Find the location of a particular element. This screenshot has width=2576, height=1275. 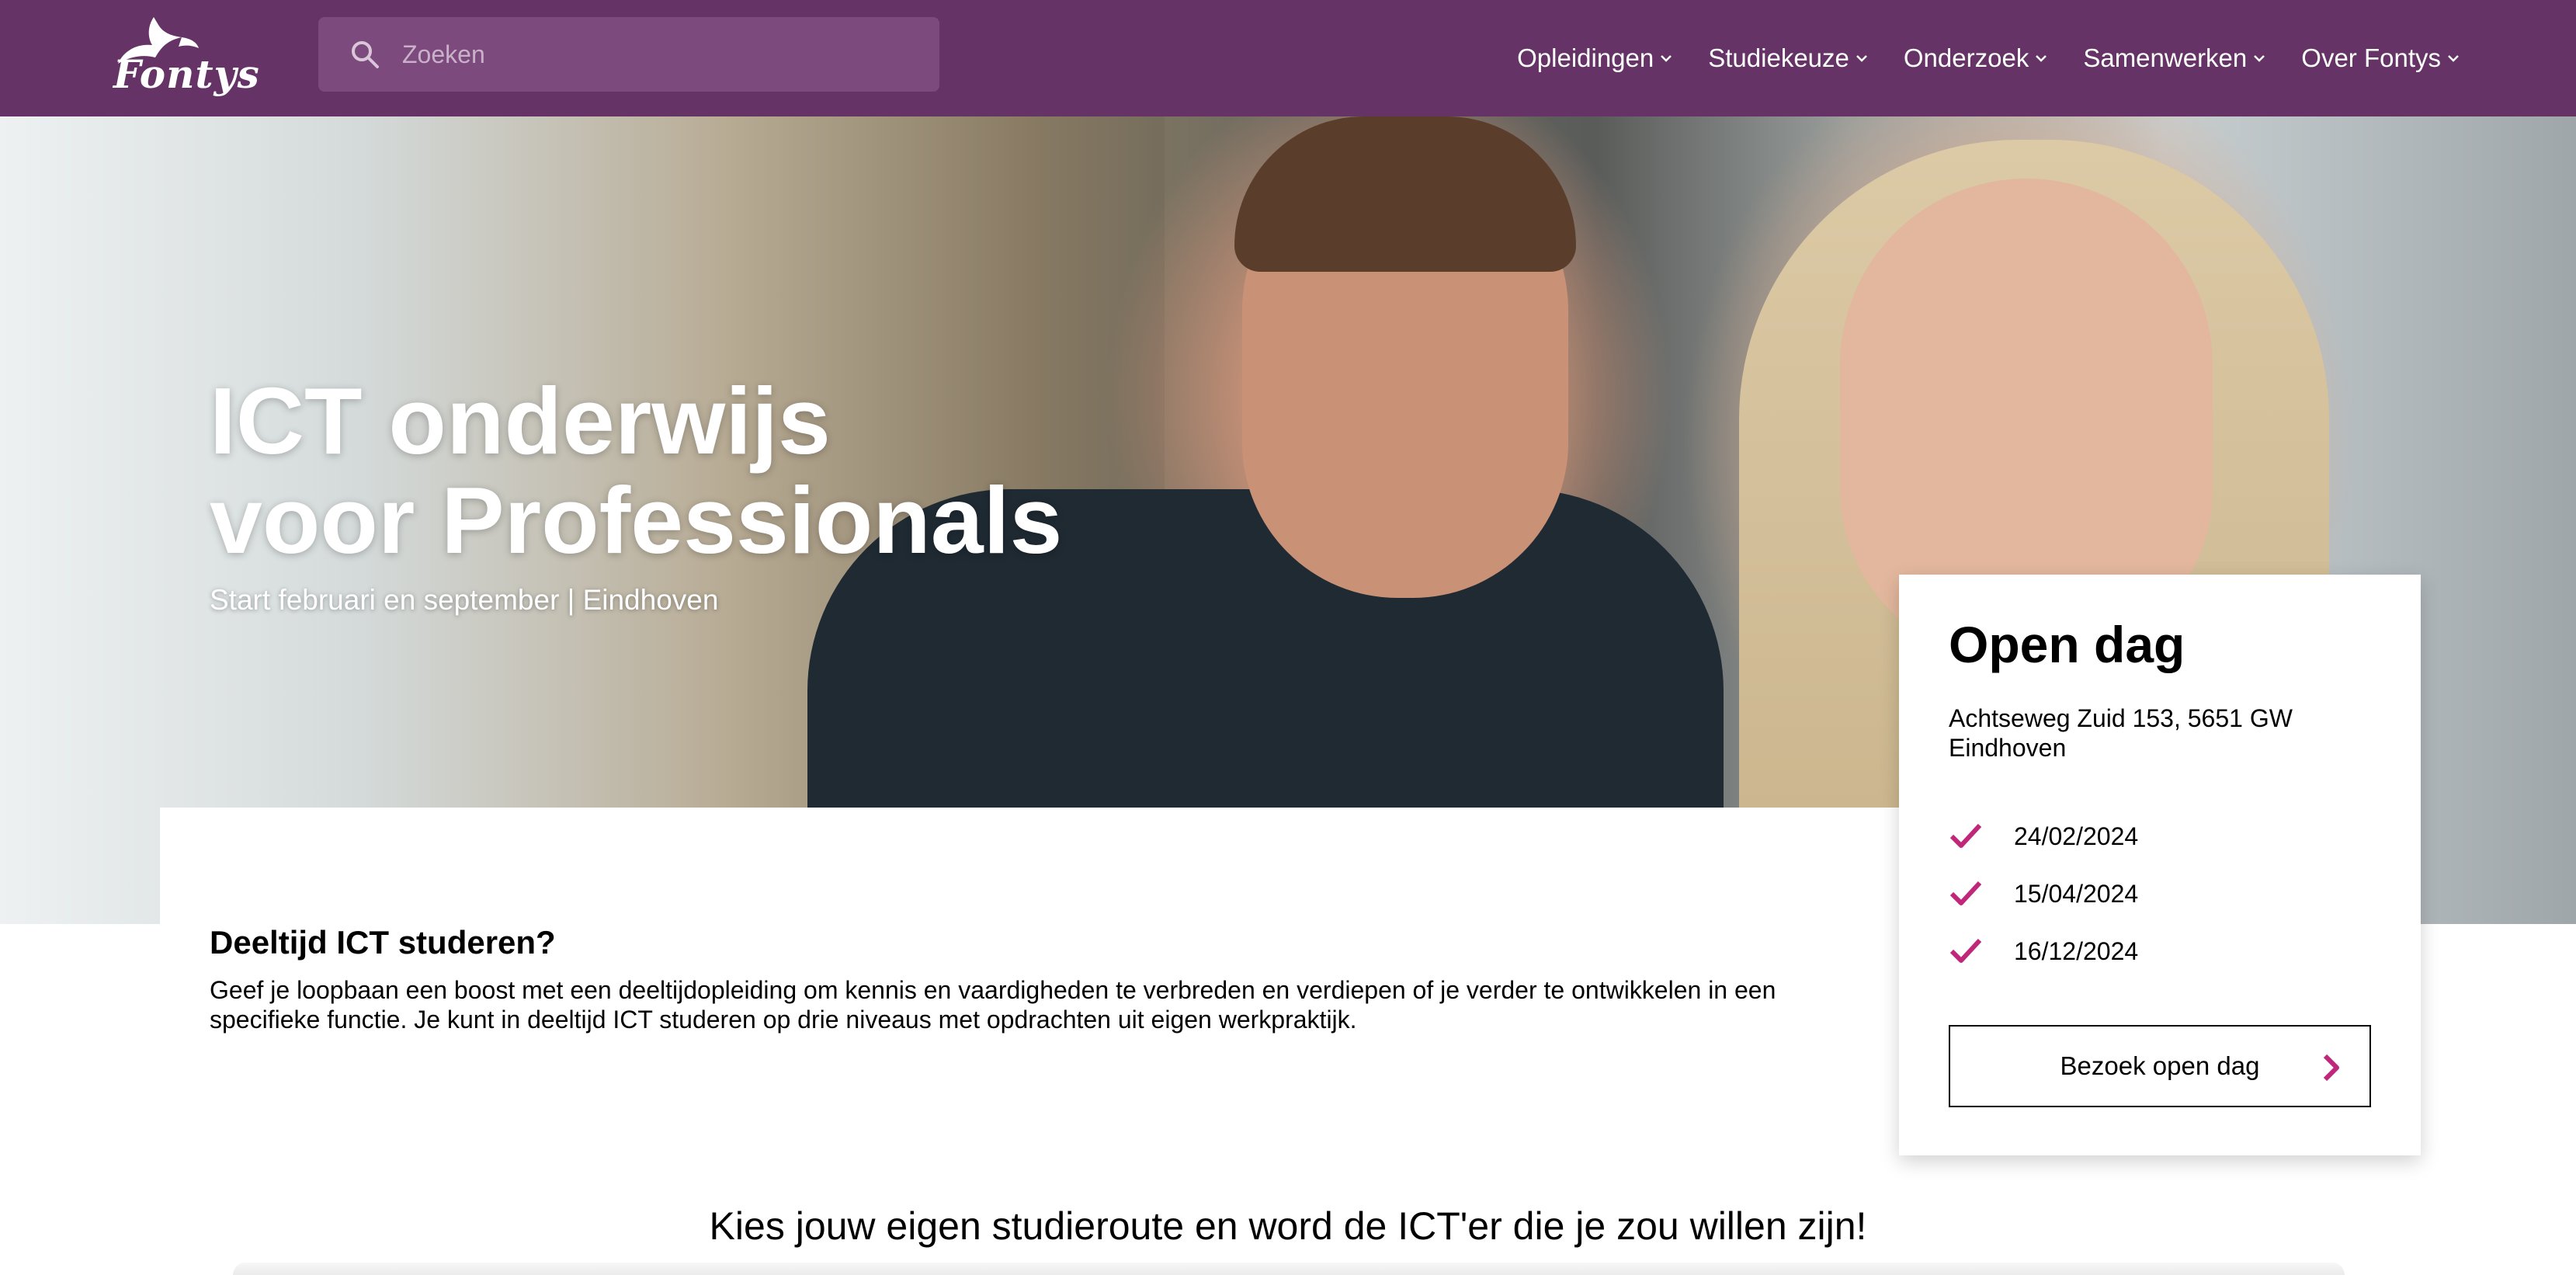

open-dag-date: 16/12/2024 is located at coordinates (2076, 950).